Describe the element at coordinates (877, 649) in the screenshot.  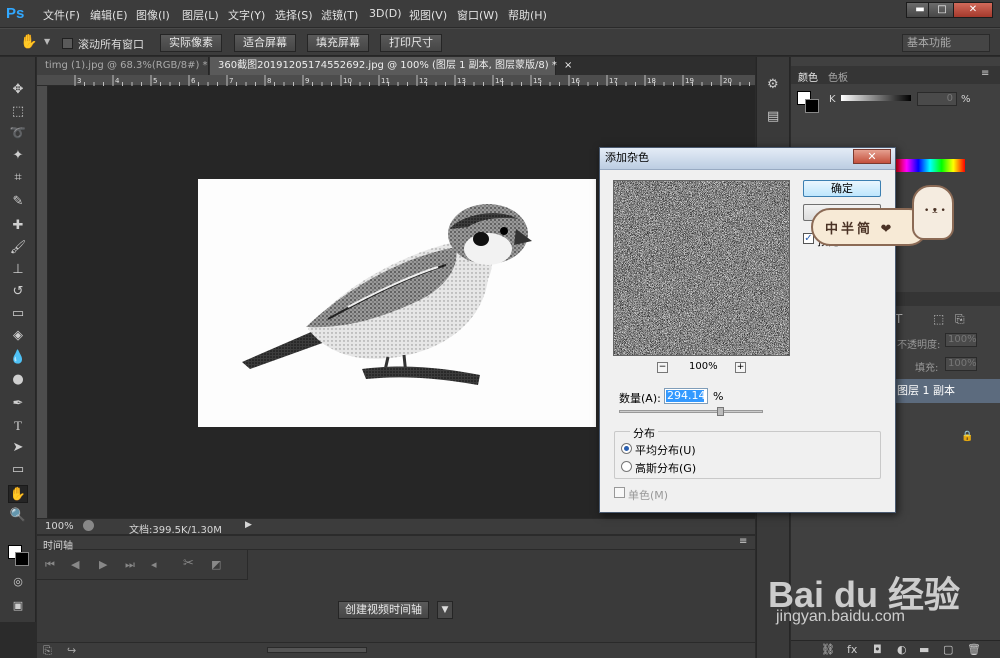
I see `add-mask-icon: ◘` at that location.